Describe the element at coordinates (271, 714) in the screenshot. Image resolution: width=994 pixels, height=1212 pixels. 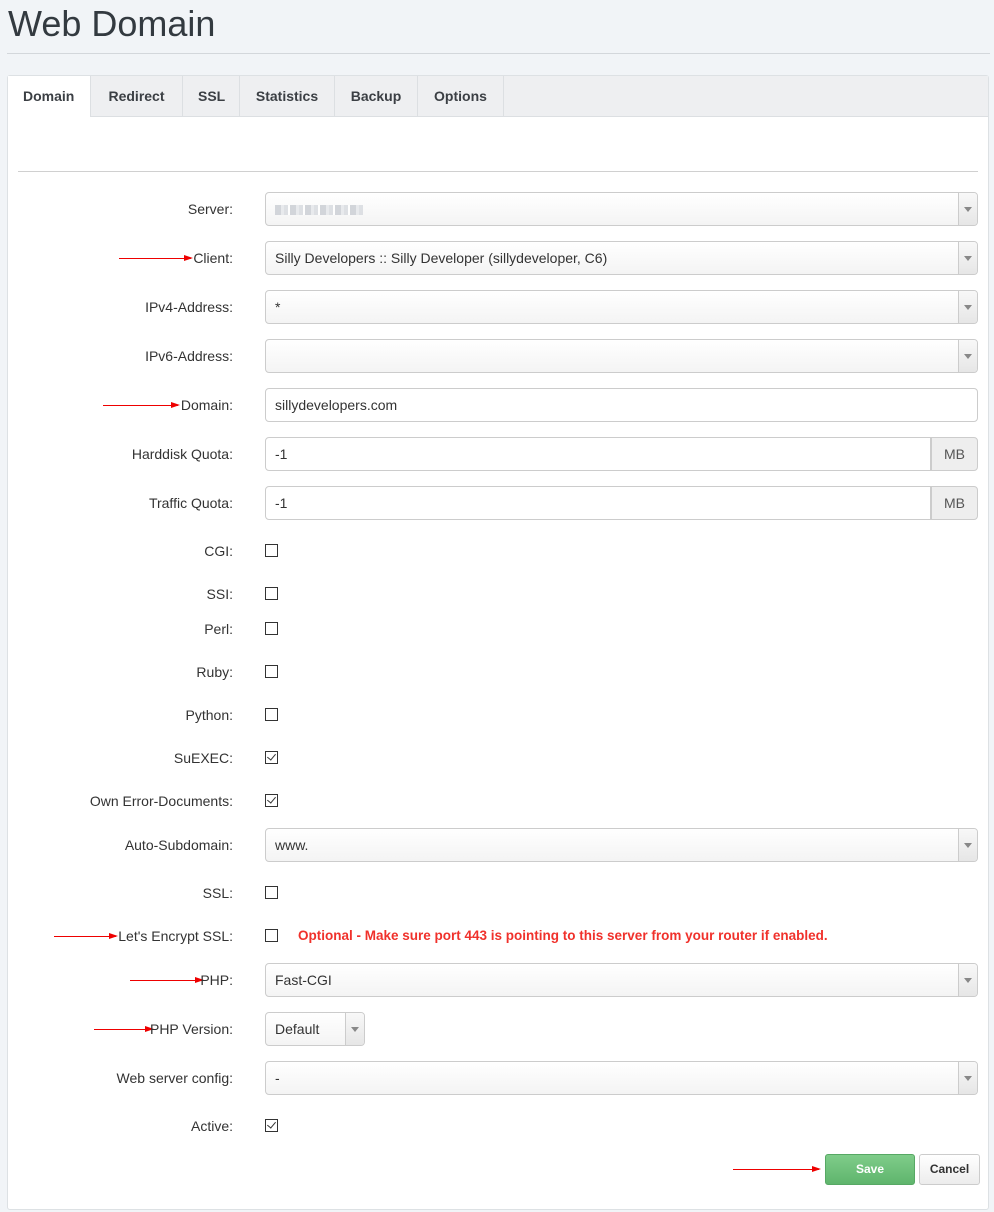
I see `python-checkbox` at that location.